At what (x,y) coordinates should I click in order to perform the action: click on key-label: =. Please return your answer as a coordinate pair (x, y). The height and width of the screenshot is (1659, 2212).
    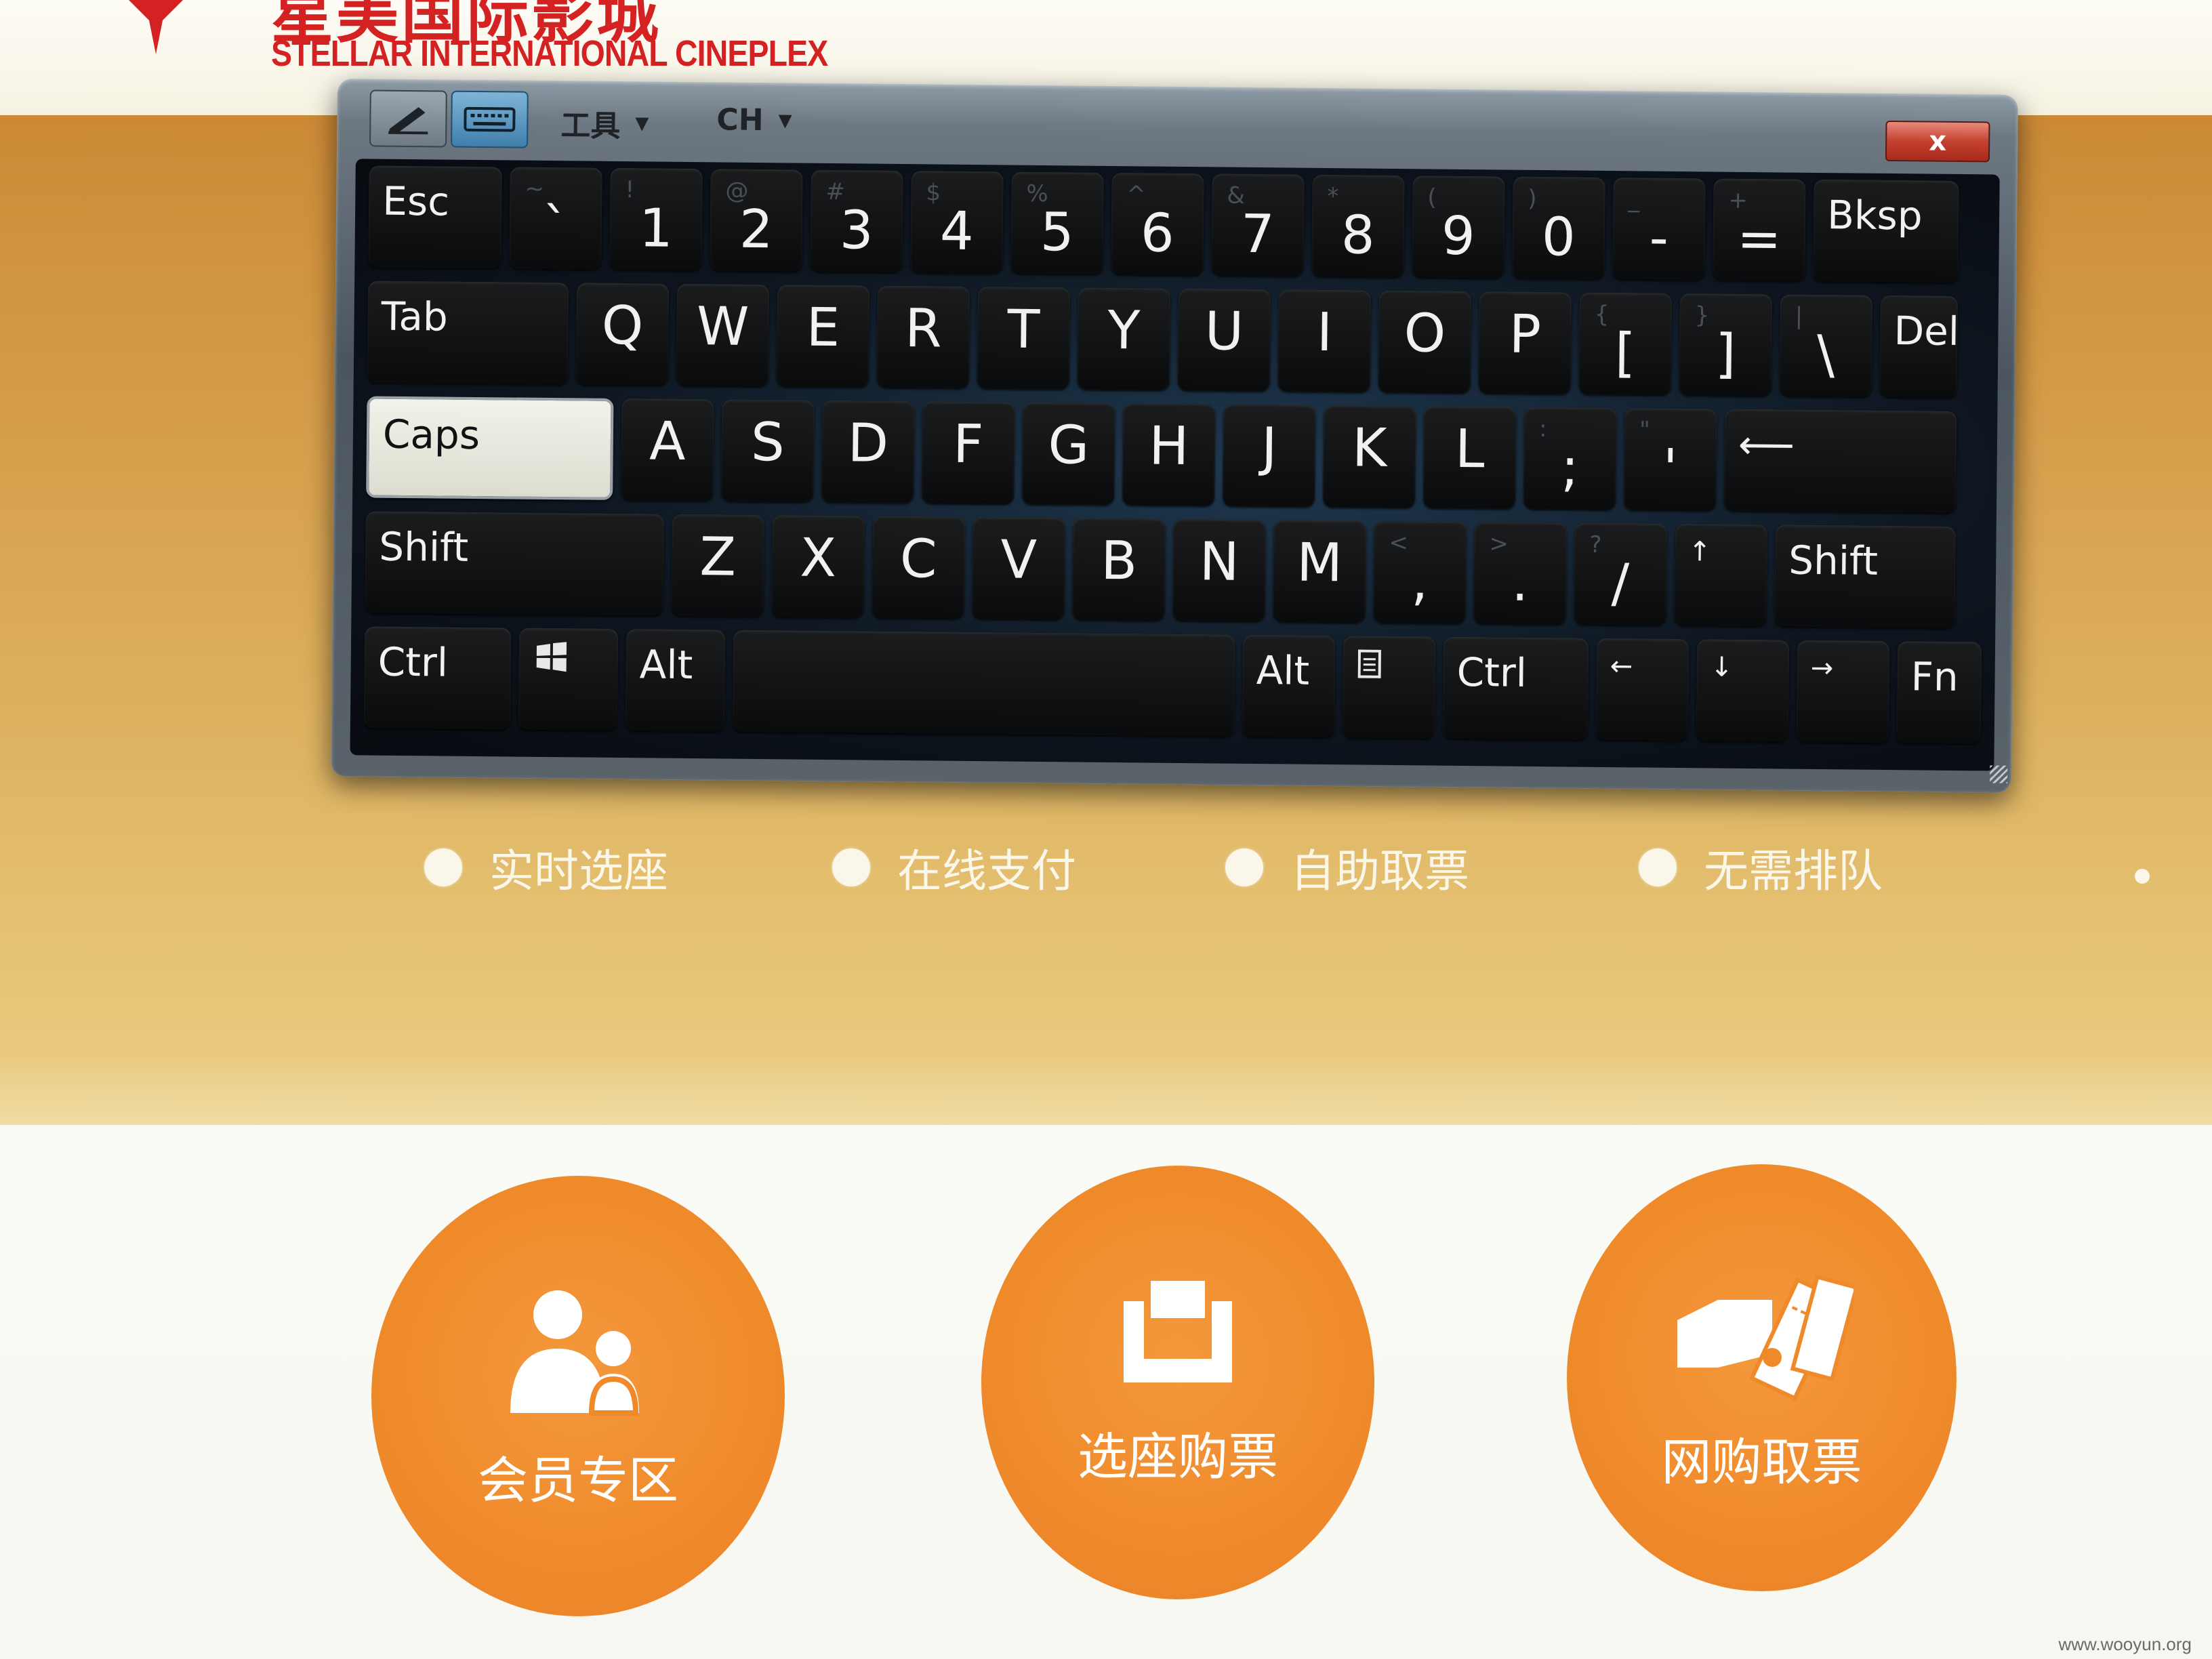
    Looking at the image, I should click on (1759, 239).